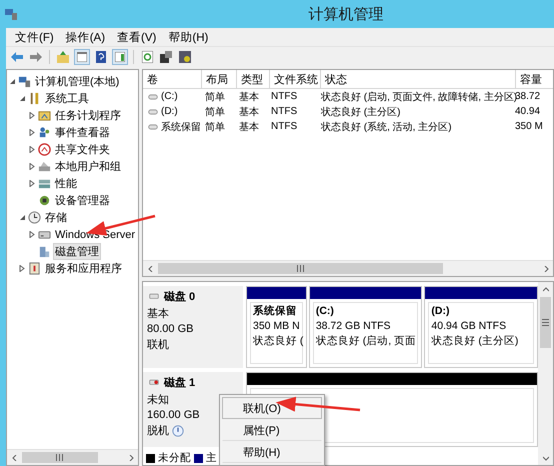 This screenshot has width=554, height=466. Describe the element at coordinates (475, 341) in the screenshot. I see `partition-status: 状态良好 (主分区)` at that location.